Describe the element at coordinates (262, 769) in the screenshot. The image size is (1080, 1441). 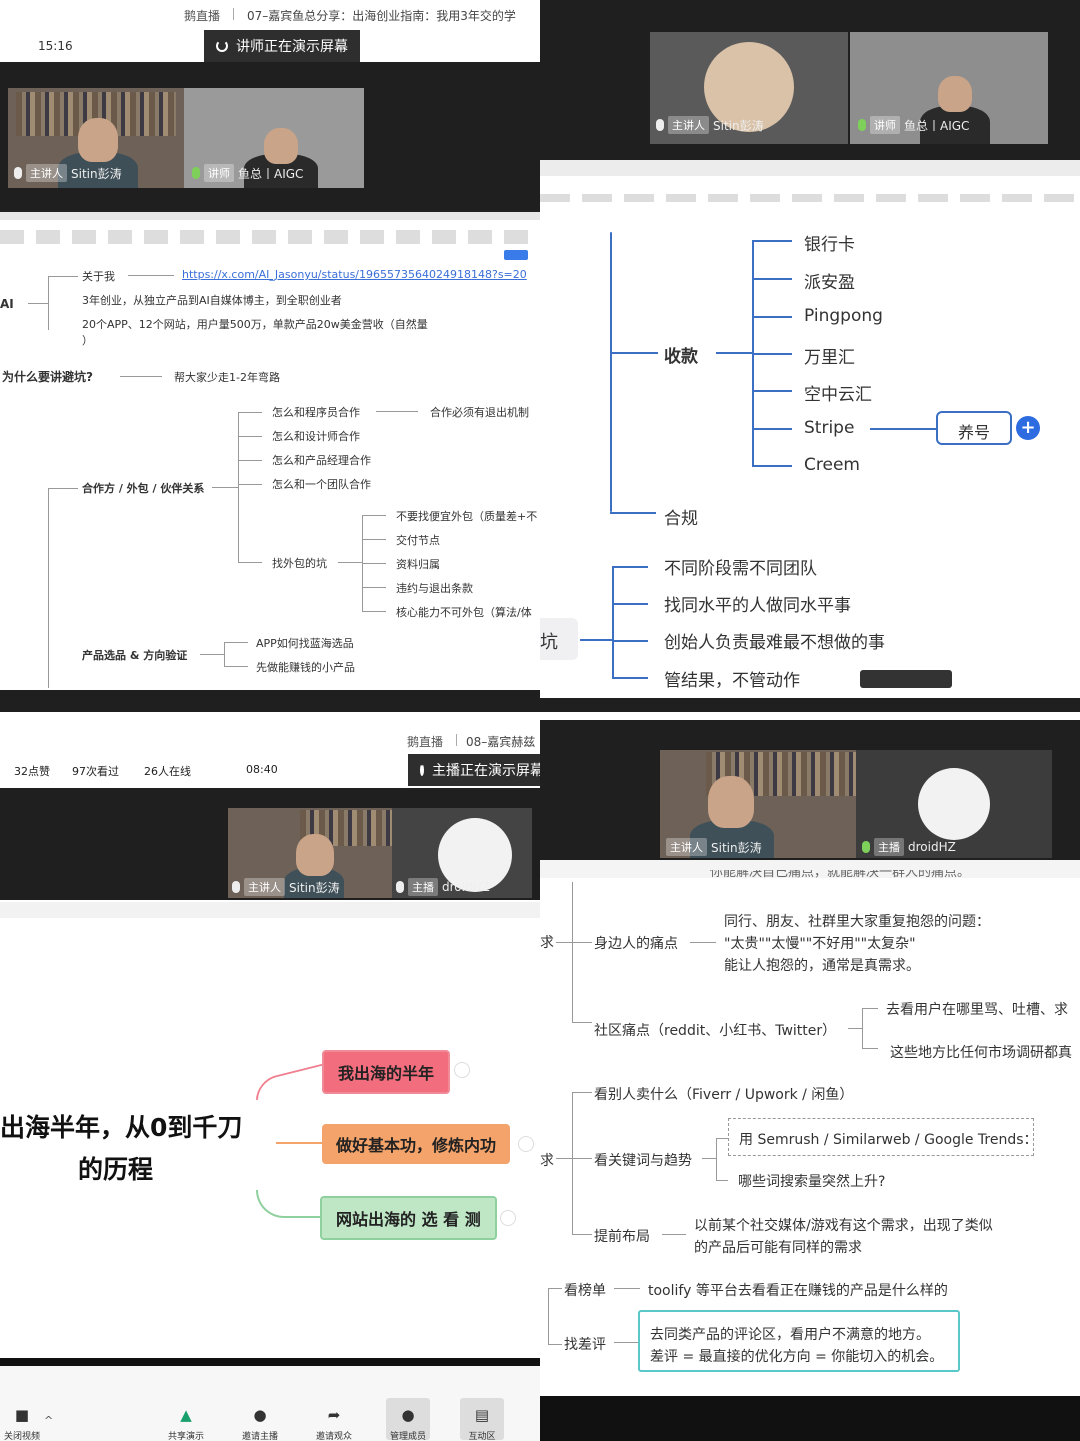
I see `clock: 08:40` at that location.